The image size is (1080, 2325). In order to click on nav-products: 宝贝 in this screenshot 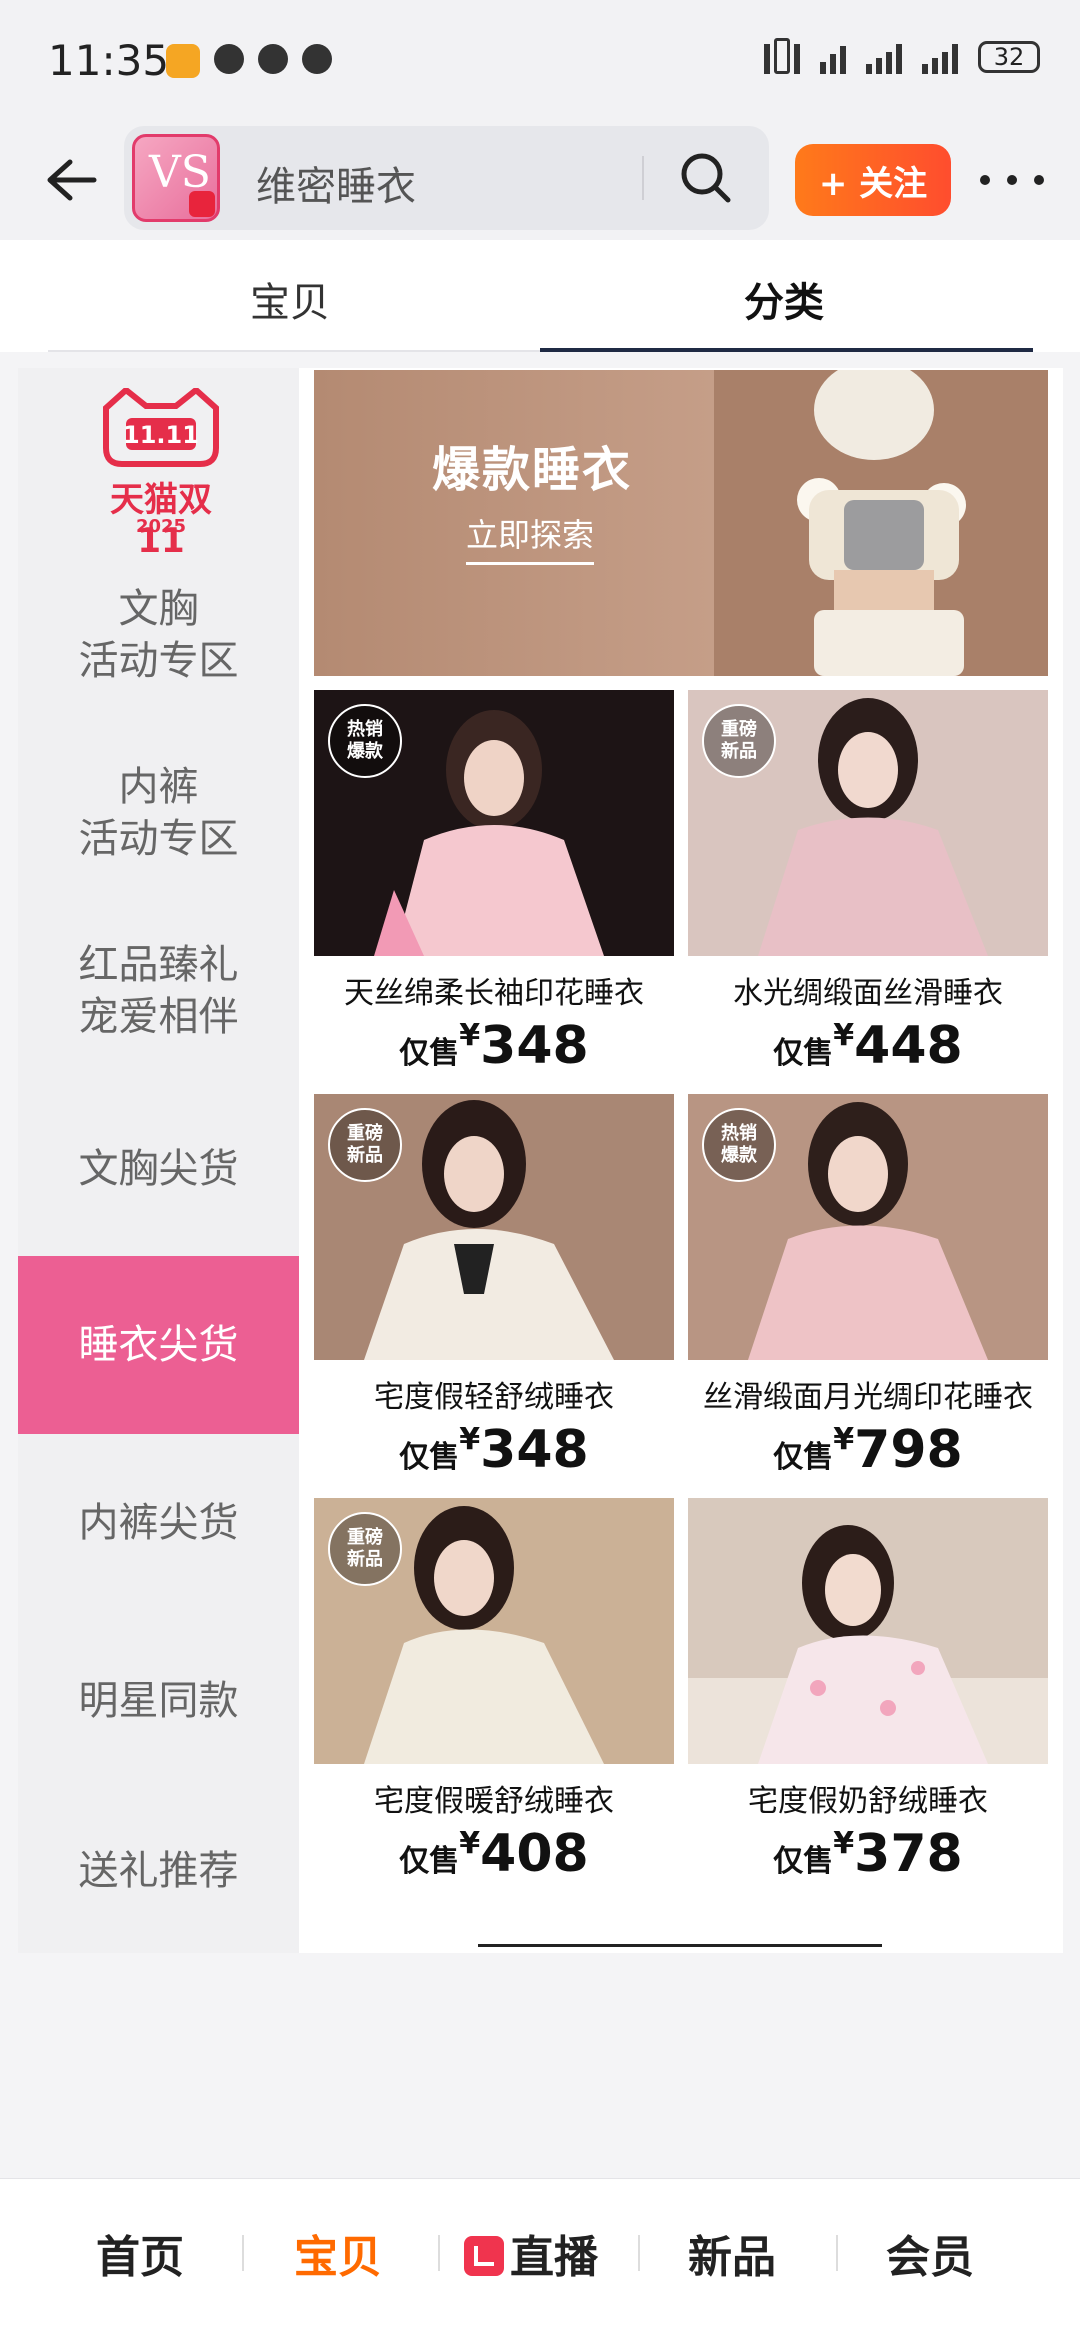, I will do `click(338, 2253)`.